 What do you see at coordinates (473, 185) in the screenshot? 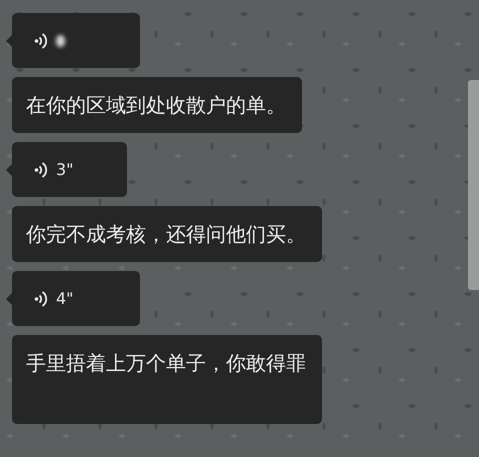
I see `scrollbar` at bounding box center [473, 185].